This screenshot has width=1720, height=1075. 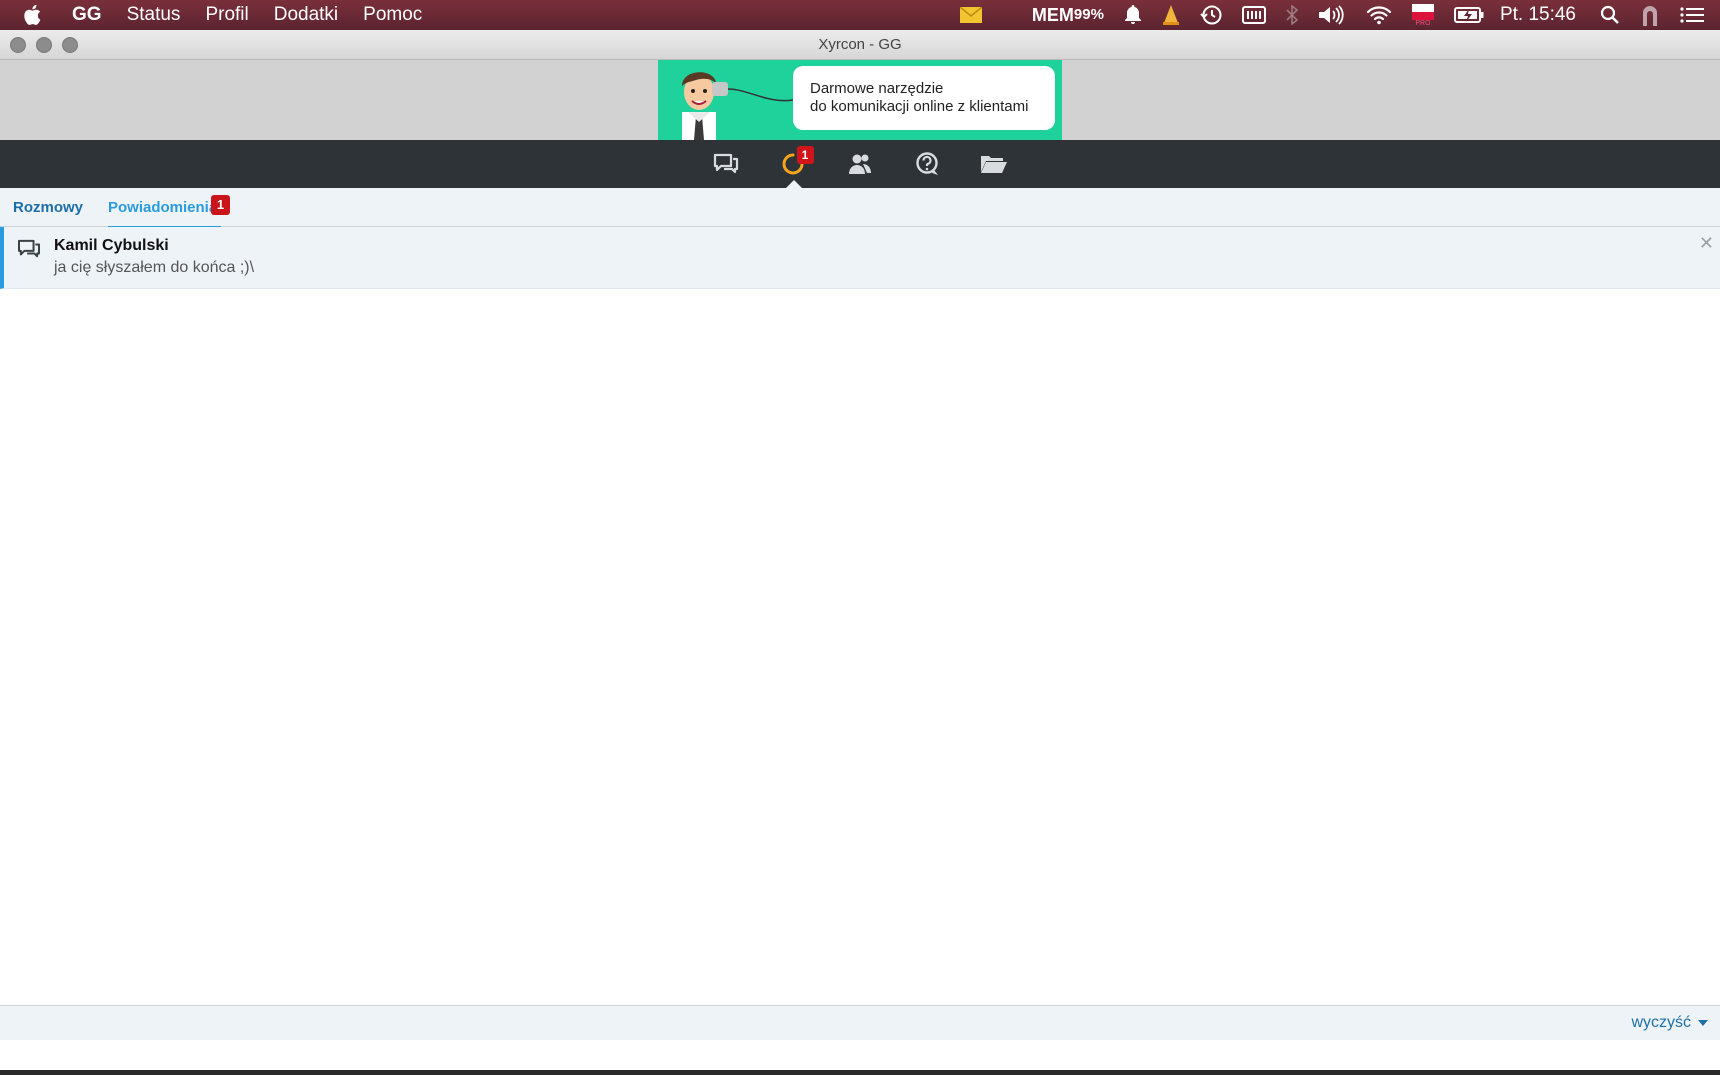 What do you see at coordinates (793, 184) in the screenshot?
I see `active-tab-caret` at bounding box center [793, 184].